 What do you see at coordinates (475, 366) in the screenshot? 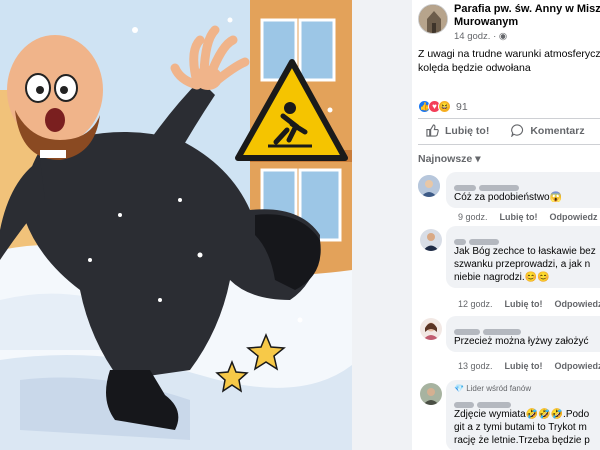
I see `comment-time: 13 godz.` at bounding box center [475, 366].